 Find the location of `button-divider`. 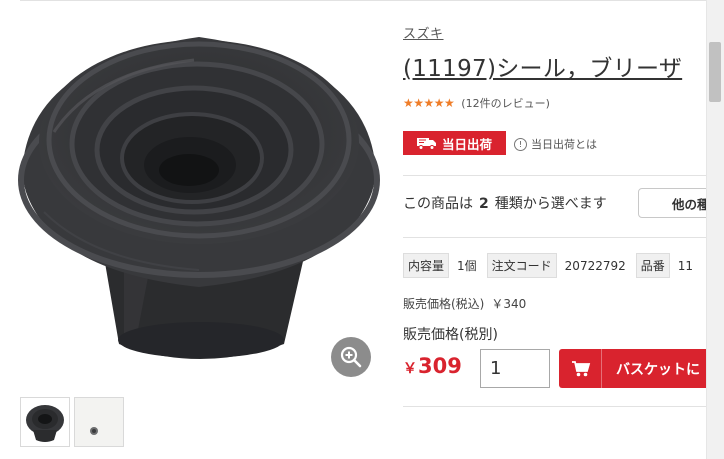

button-divider is located at coordinates (601, 368).